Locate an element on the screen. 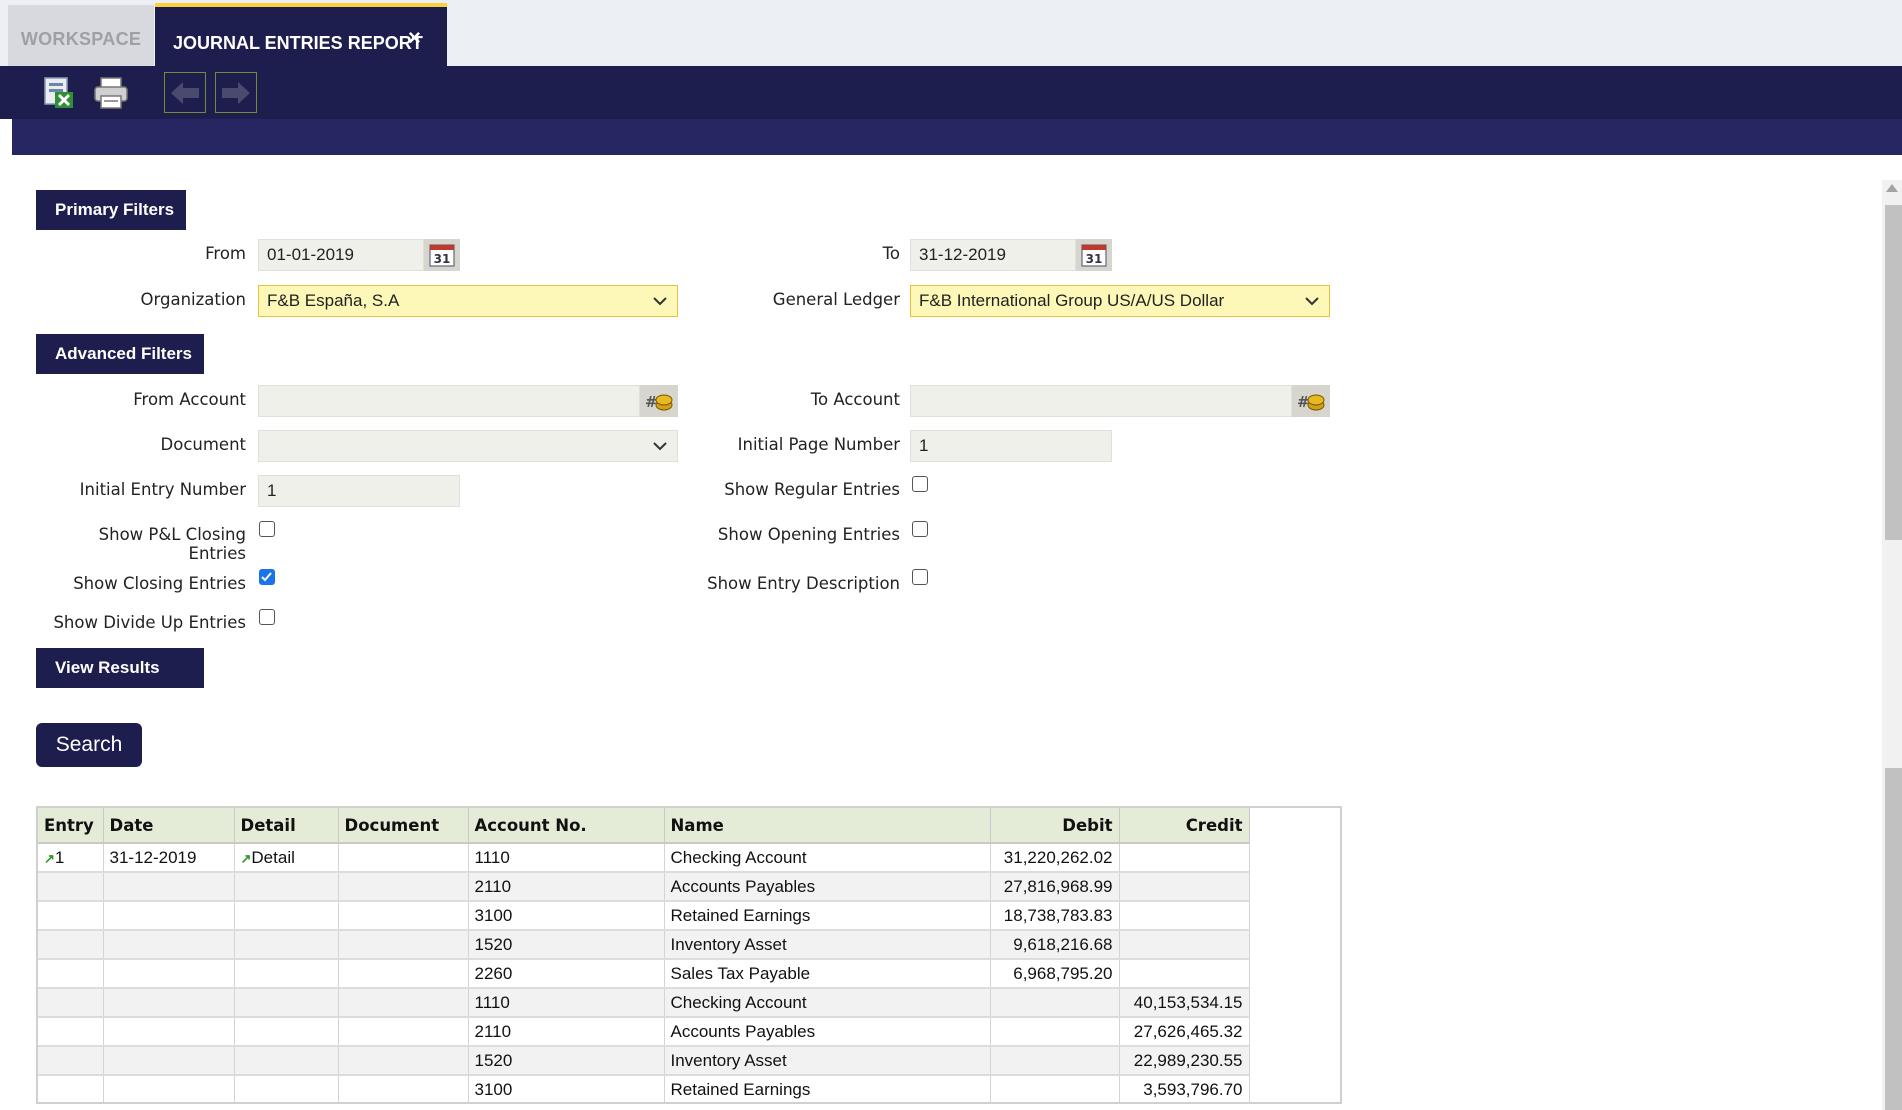 The height and width of the screenshot is (1110, 1902). from-date-input: 01-01-2019 is located at coordinates (341, 255).